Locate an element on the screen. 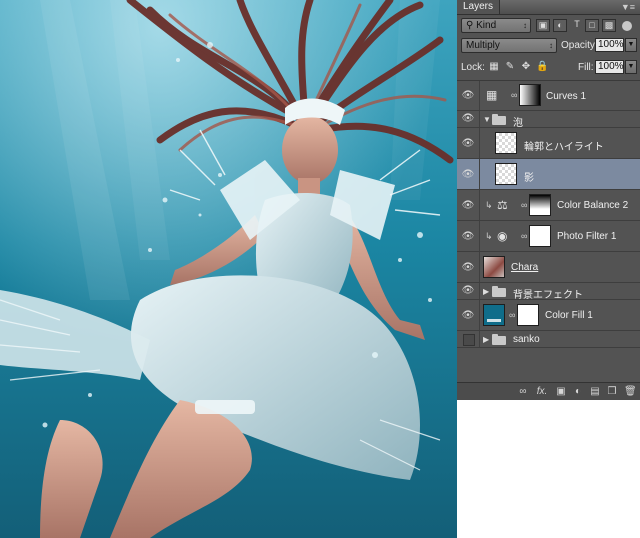  trash-icon: 🗑 is located at coordinates (630, 391).